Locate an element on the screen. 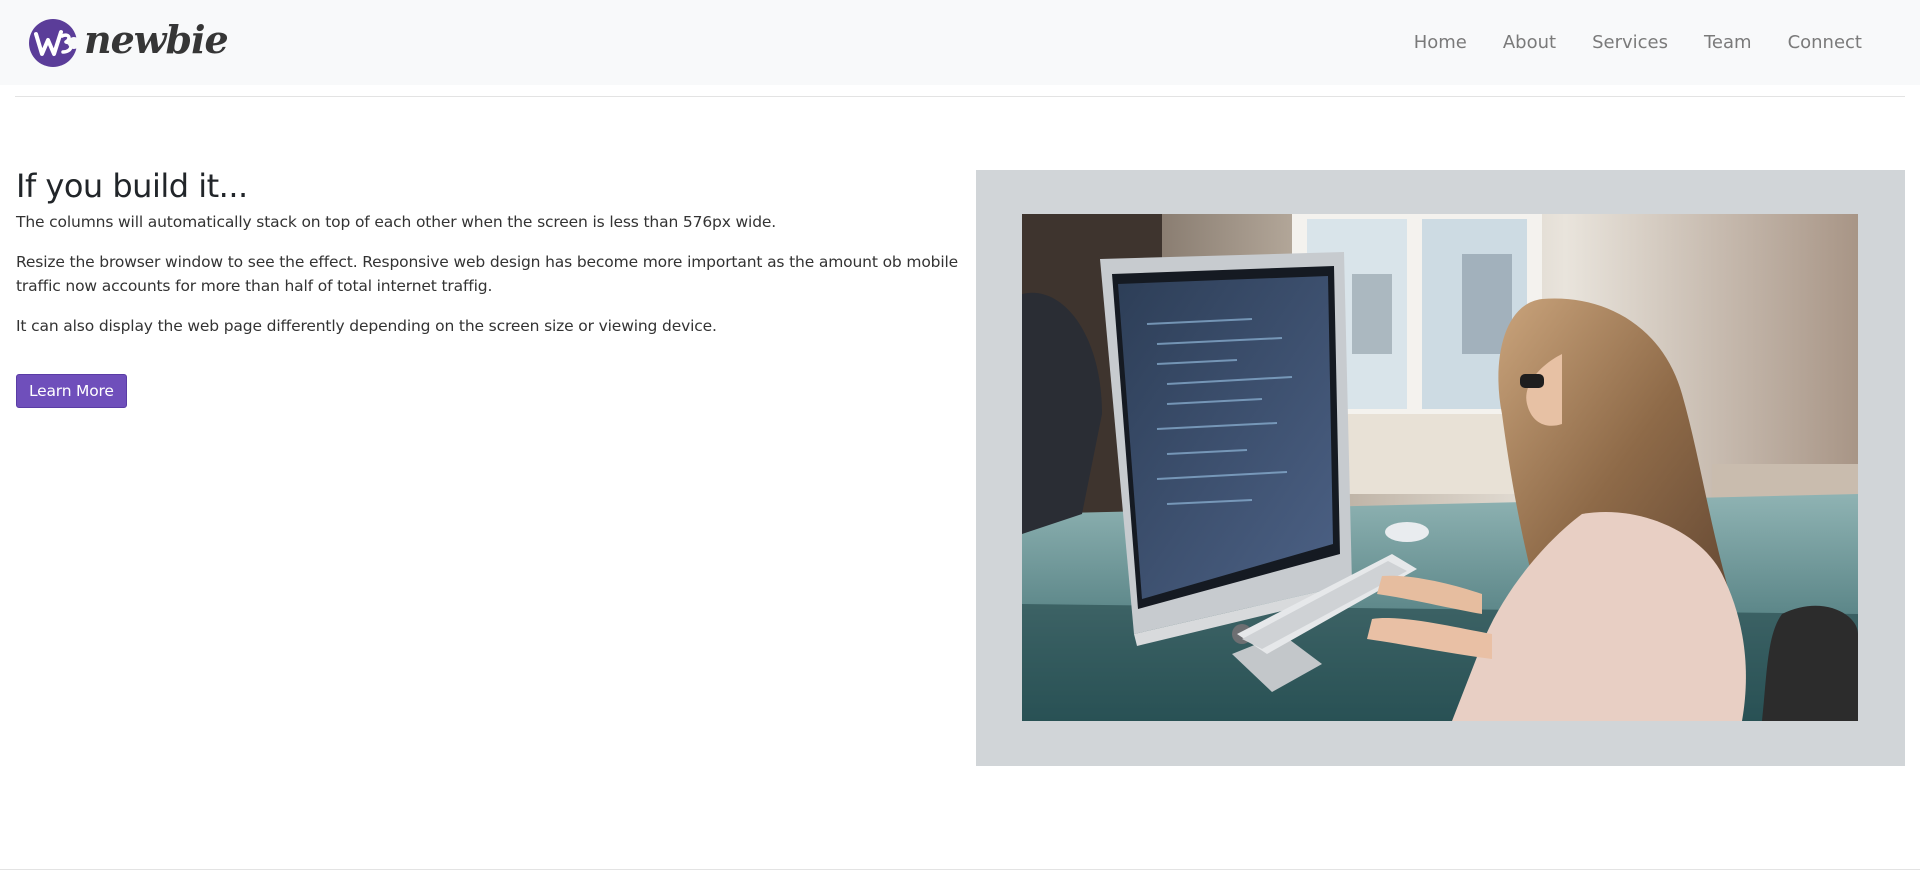 This screenshot has height=888, width=1920. brand-link: newbie is located at coordinates (128, 43).